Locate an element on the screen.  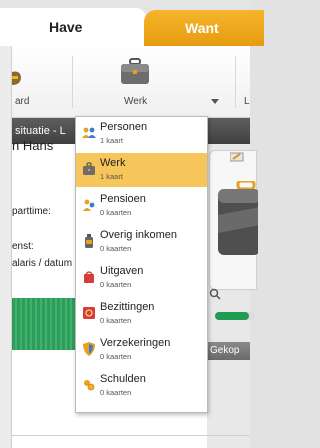
toolbar-item-ard: ard is located at coordinates (41, 82).